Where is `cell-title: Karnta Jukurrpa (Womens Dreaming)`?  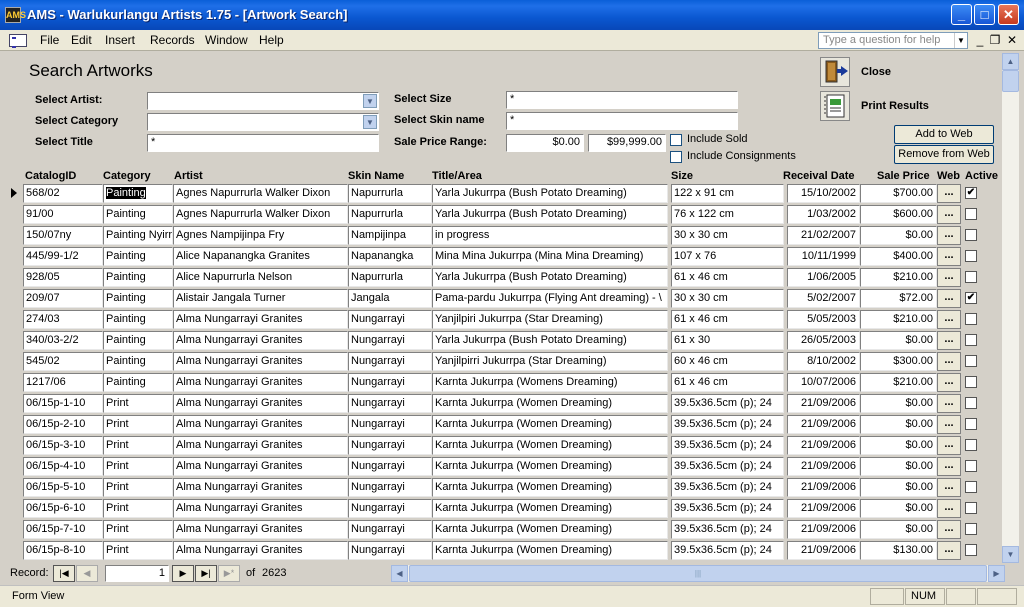
cell-title: Karnta Jukurrpa (Womens Dreaming) is located at coordinates (550, 382).